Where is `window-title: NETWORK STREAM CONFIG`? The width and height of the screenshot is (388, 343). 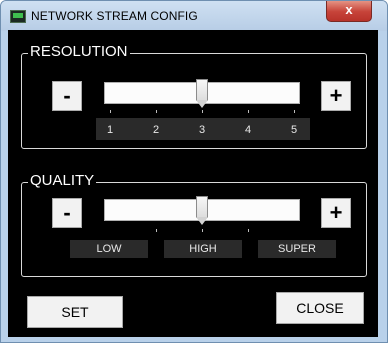 window-title: NETWORK STREAM CONFIG is located at coordinates (114, 16).